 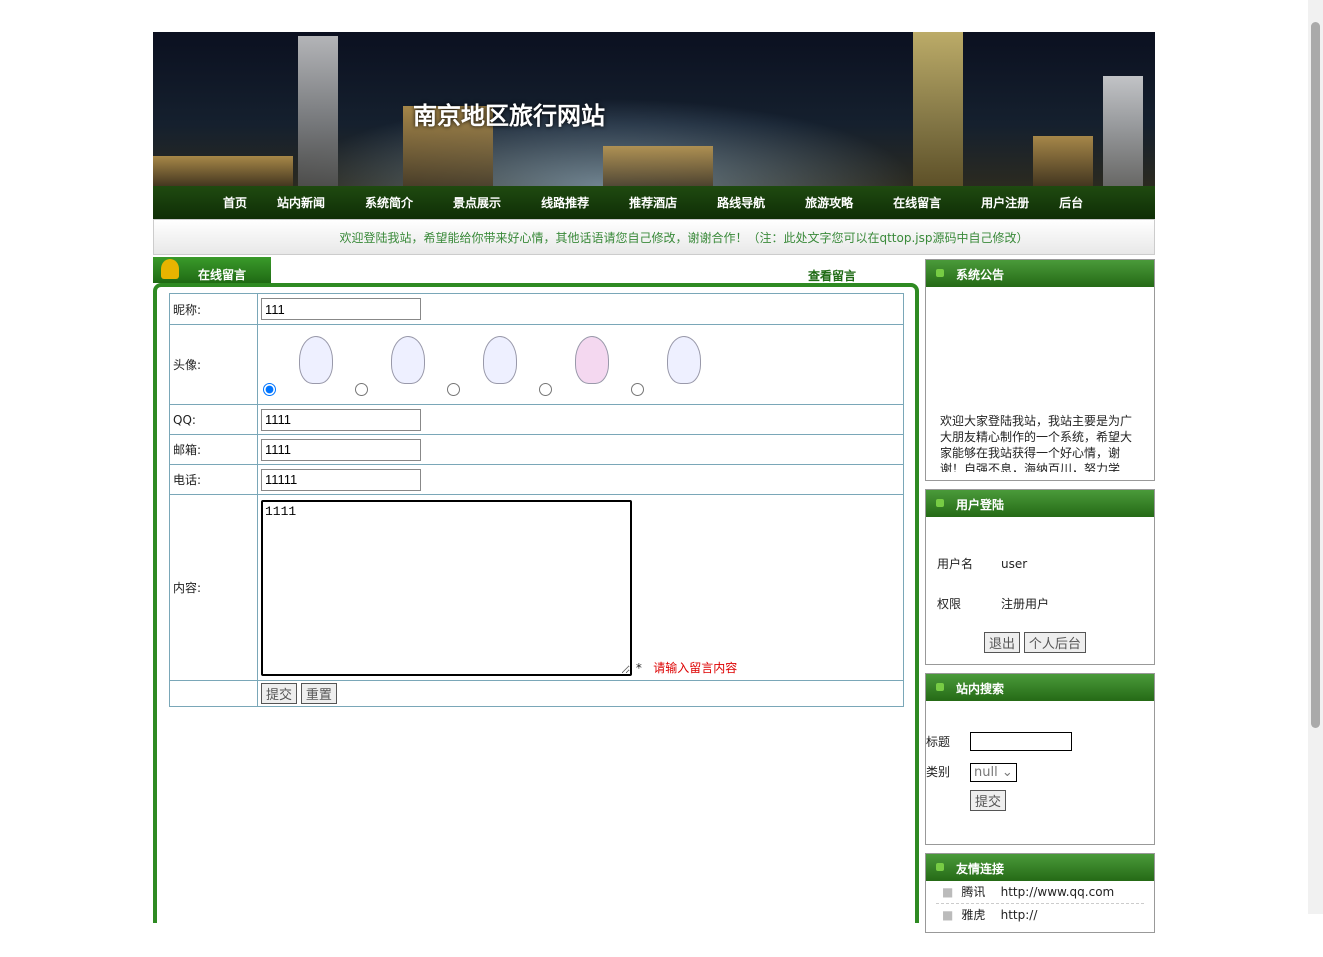 I want to click on nickname-label: 昵称:, so click(x=213, y=309).